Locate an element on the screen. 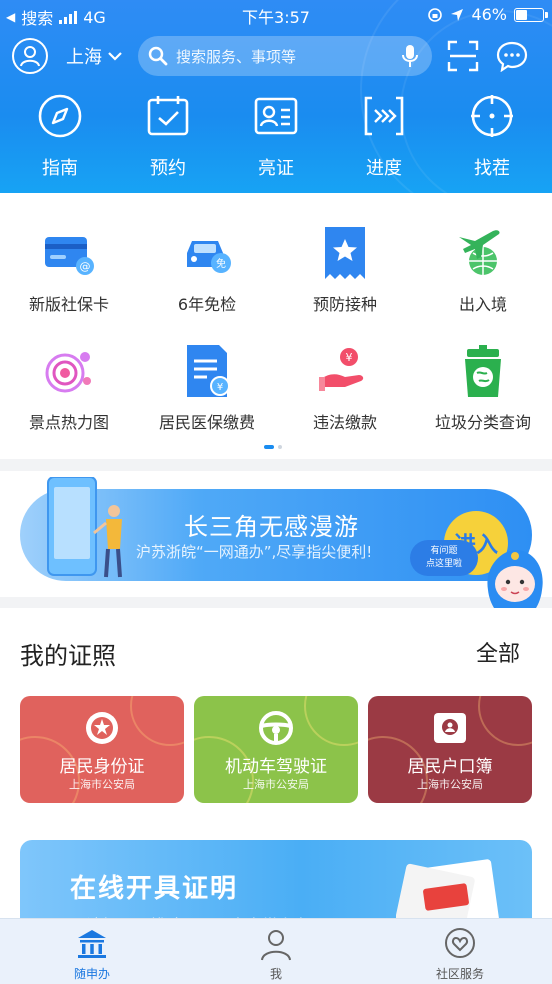  trash-sorting-icon is located at coordinates (483, 371).